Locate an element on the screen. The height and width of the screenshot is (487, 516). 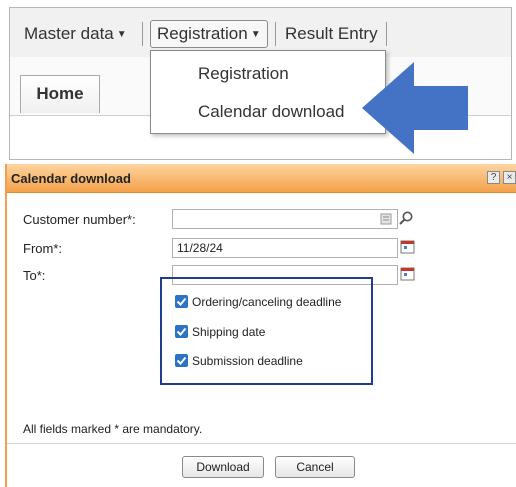
from-label: From*: is located at coordinates (42, 248).